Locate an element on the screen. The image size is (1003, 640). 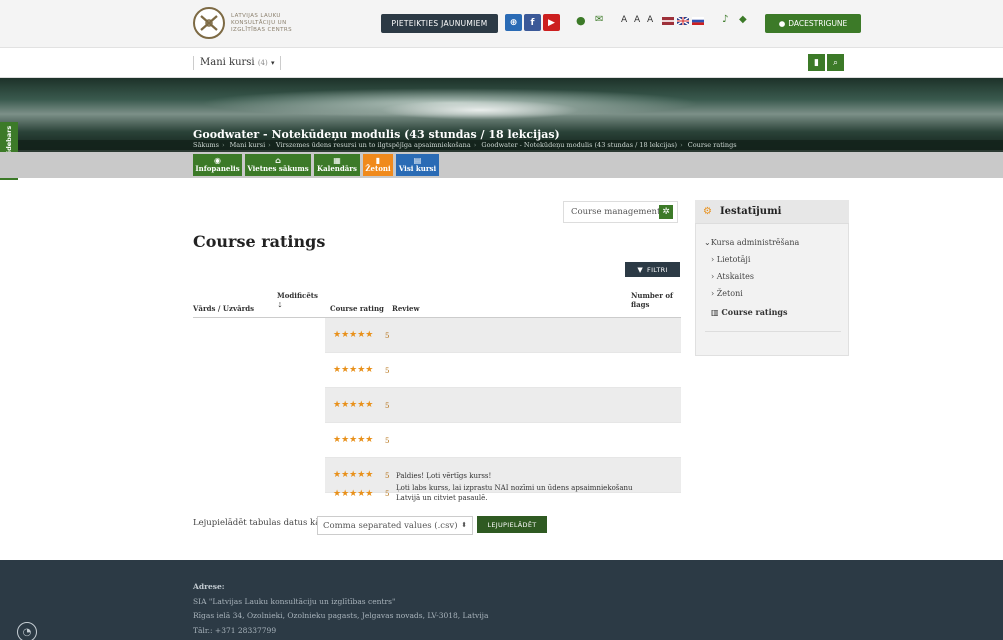
tile-dashboard: ◉ Infopanelis is located at coordinates (217, 165).